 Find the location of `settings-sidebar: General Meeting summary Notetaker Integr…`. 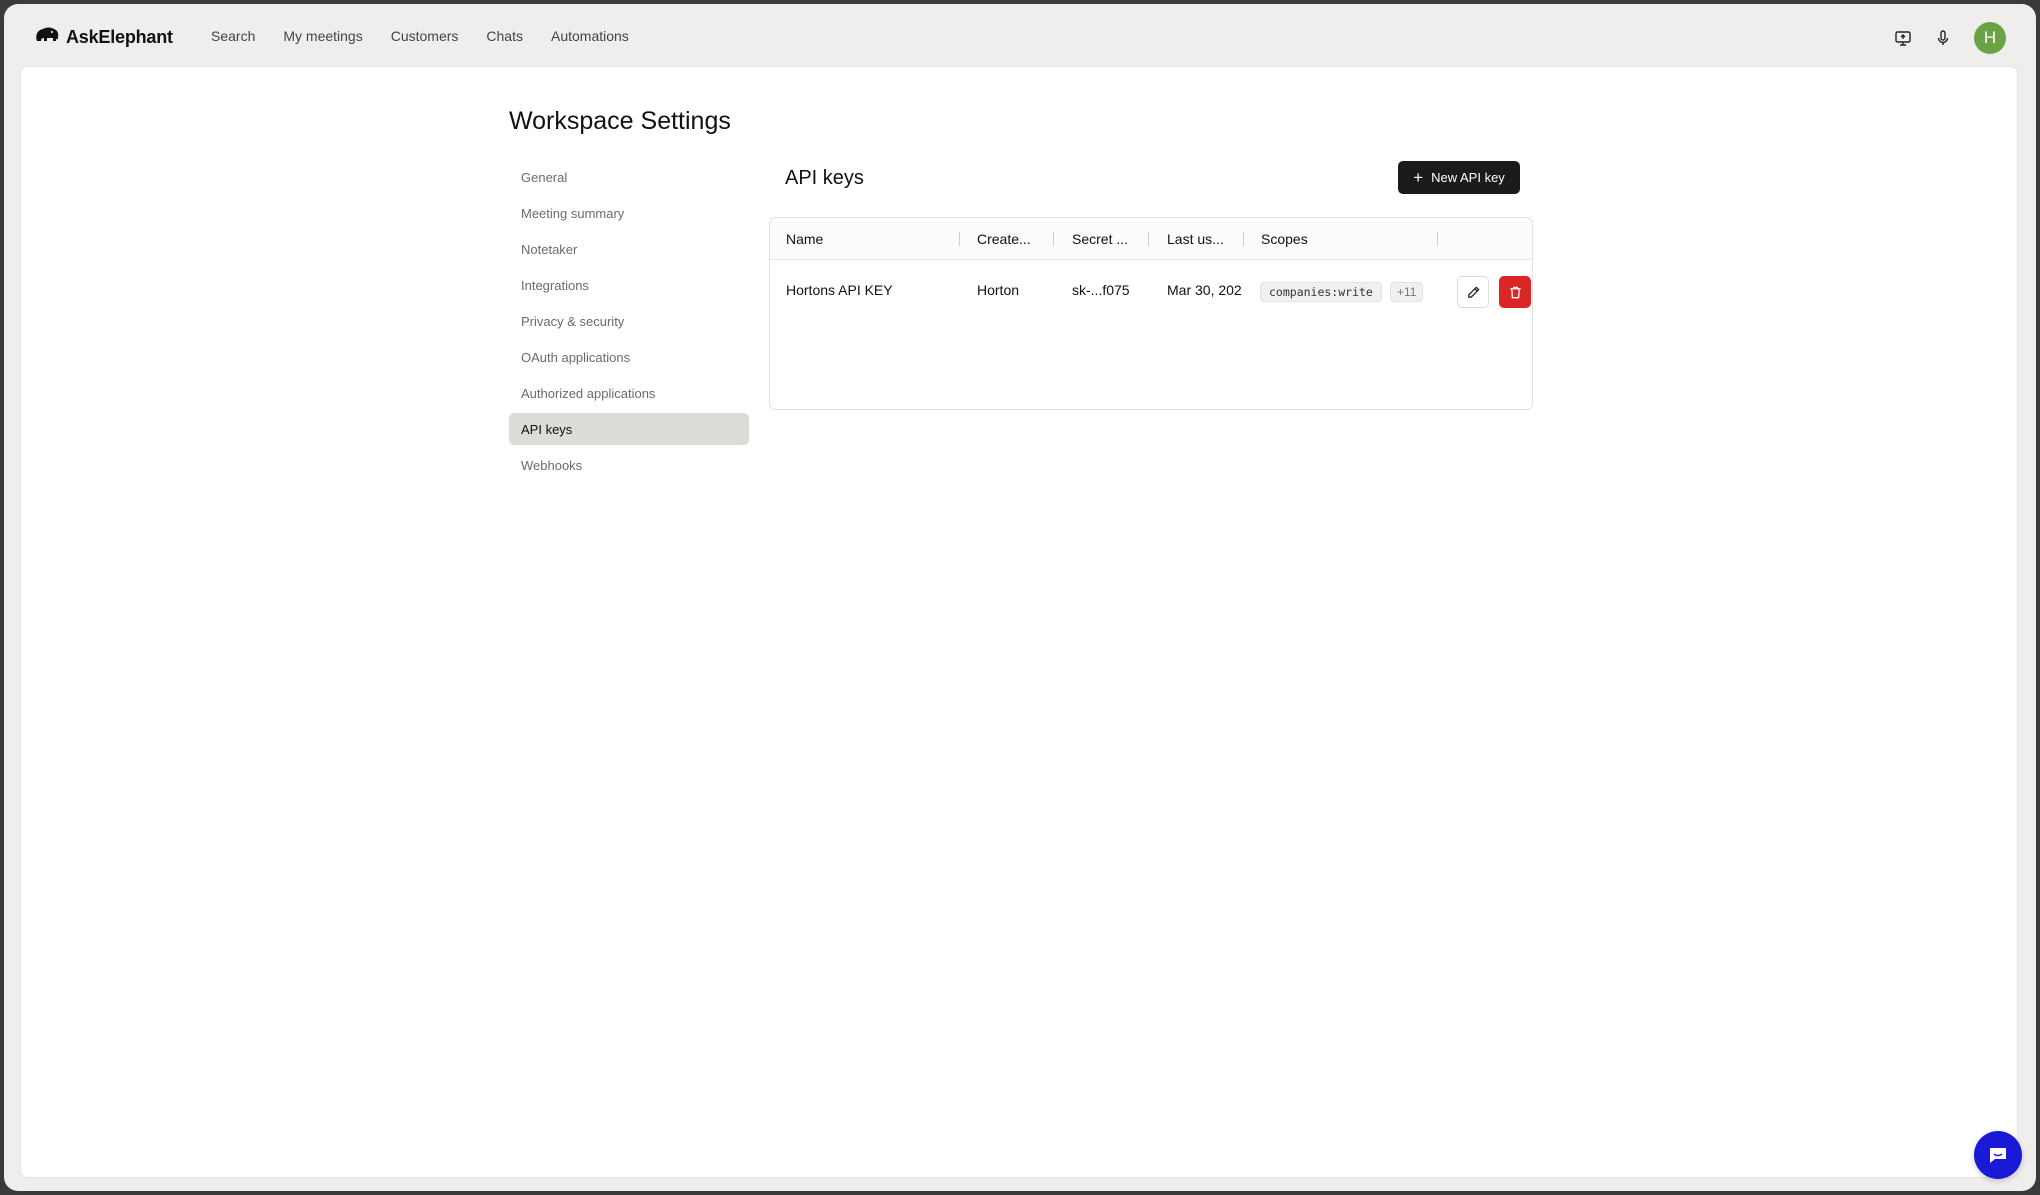

settings-sidebar: General Meeting summary Notetaker Integr… is located at coordinates (629, 323).